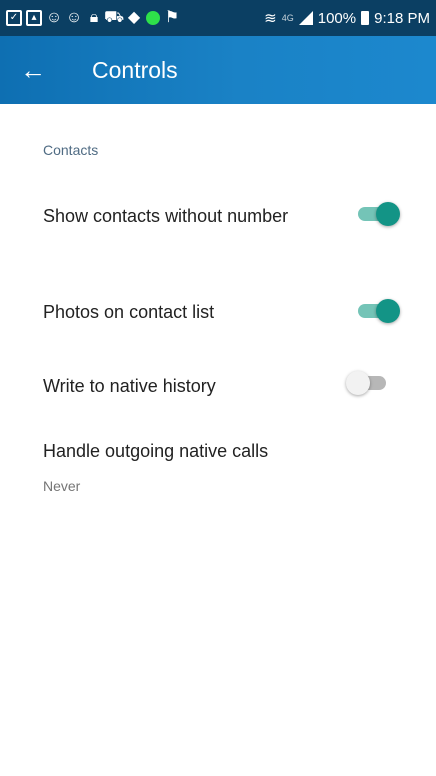 This screenshot has height=776, width=436. I want to click on network-type: 4G, so click(287, 18).